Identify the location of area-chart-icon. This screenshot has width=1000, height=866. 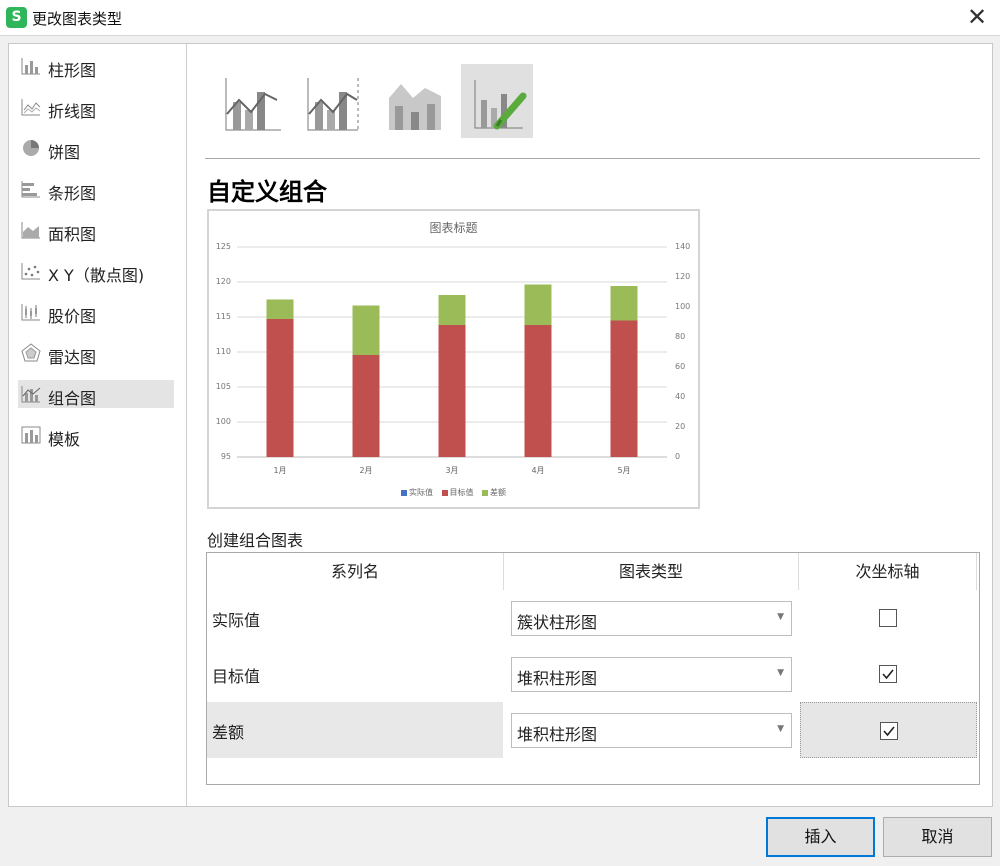
(30, 230).